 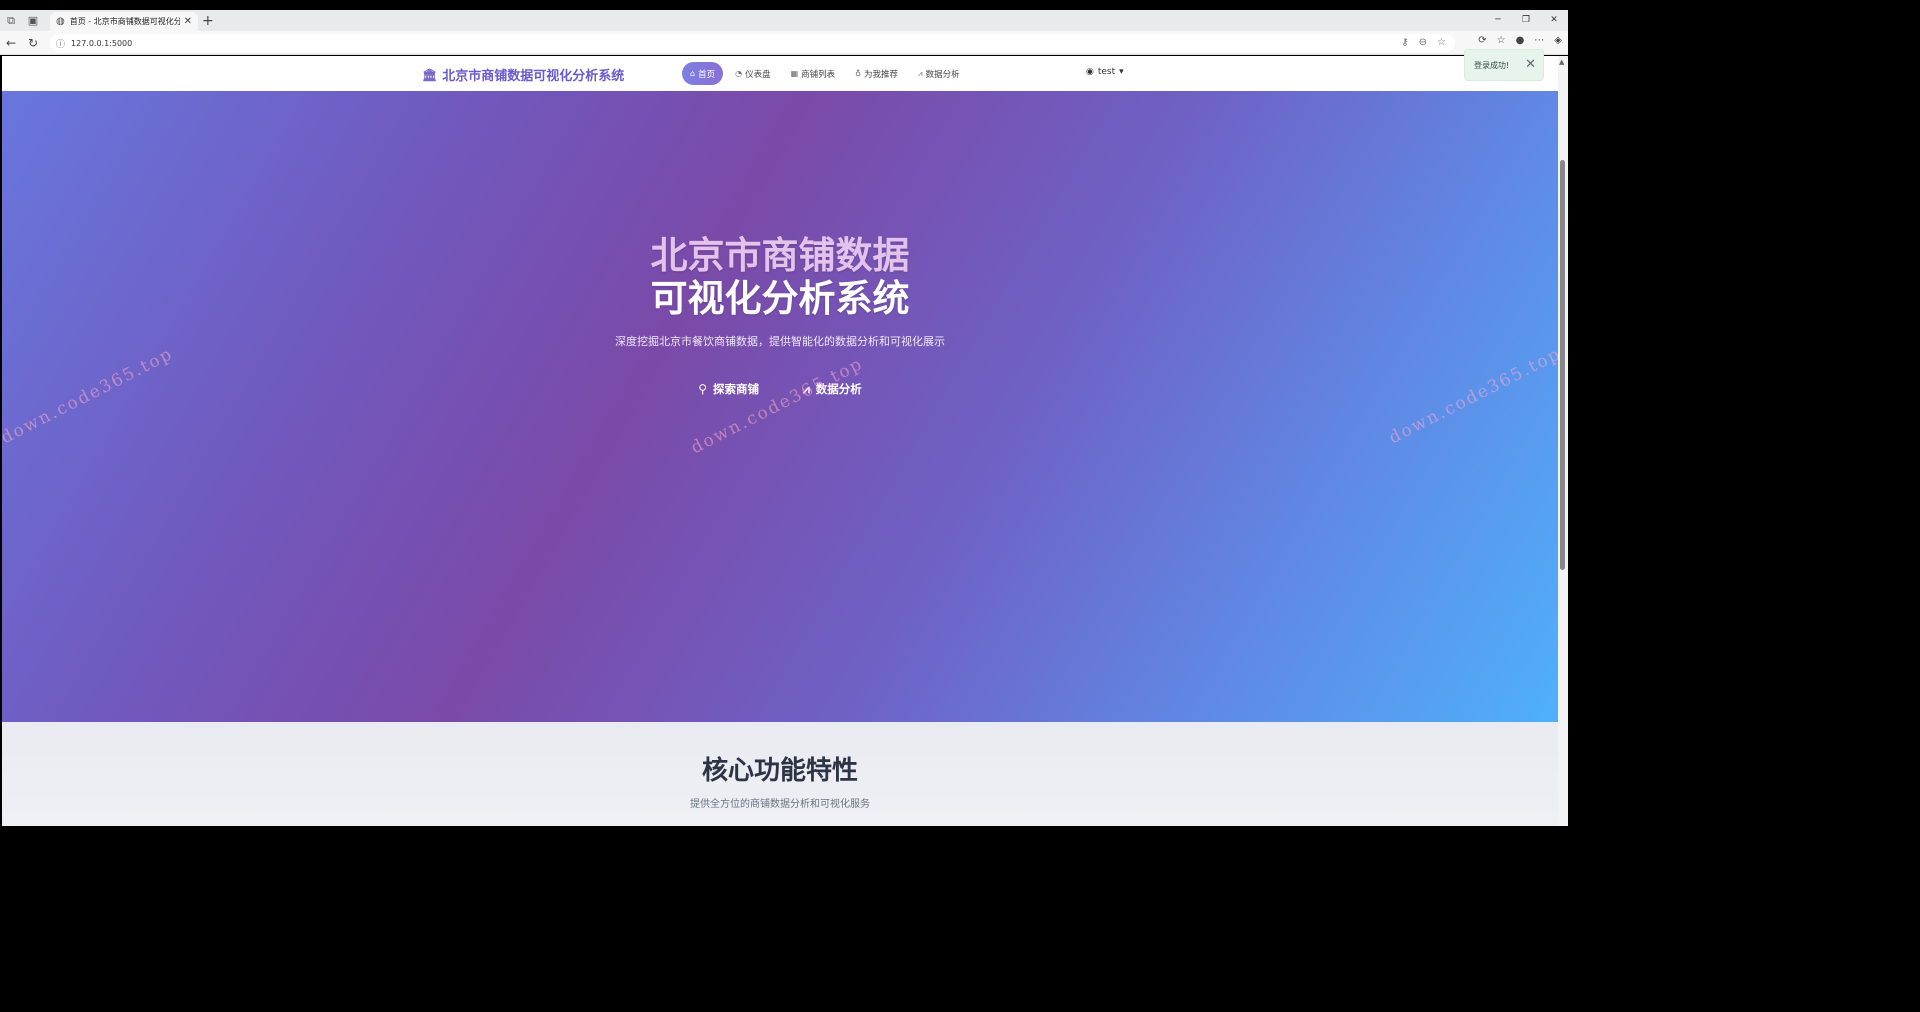 I want to click on close-window-icon: ✕, so click(x=1554, y=20).